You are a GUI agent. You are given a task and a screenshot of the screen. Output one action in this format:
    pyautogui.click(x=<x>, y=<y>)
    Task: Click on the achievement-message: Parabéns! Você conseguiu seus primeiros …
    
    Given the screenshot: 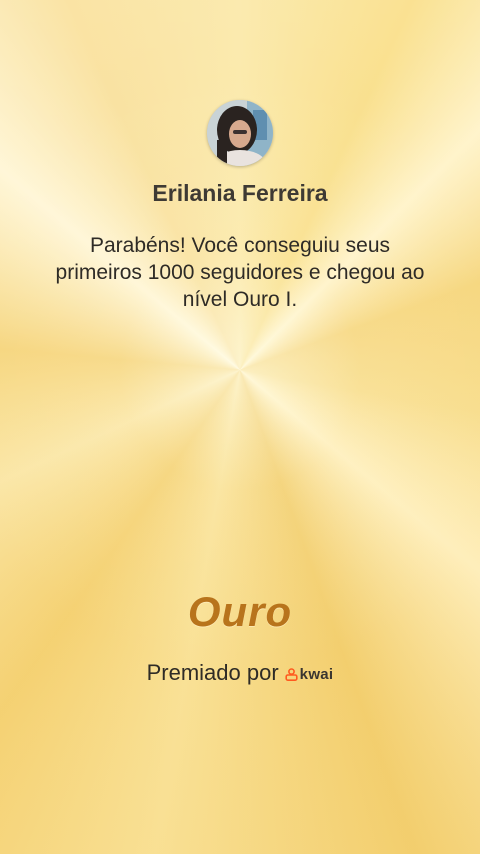 What is the action you would take?
    pyautogui.click(x=240, y=272)
    